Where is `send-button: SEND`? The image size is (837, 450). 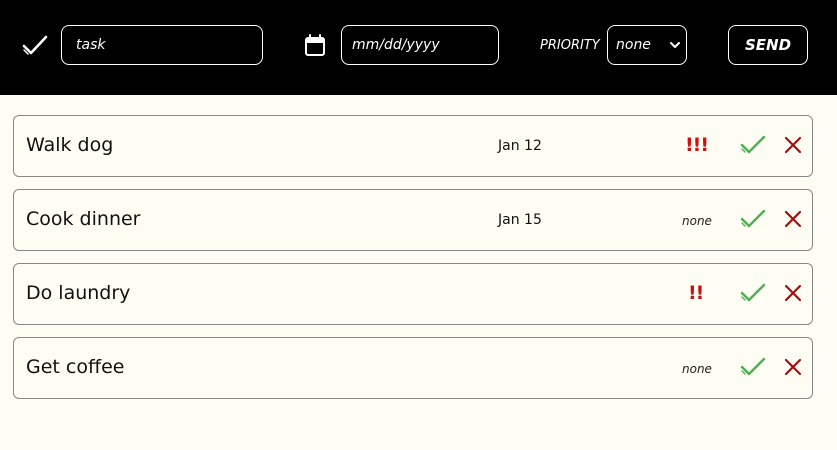 send-button: SEND is located at coordinates (768, 45).